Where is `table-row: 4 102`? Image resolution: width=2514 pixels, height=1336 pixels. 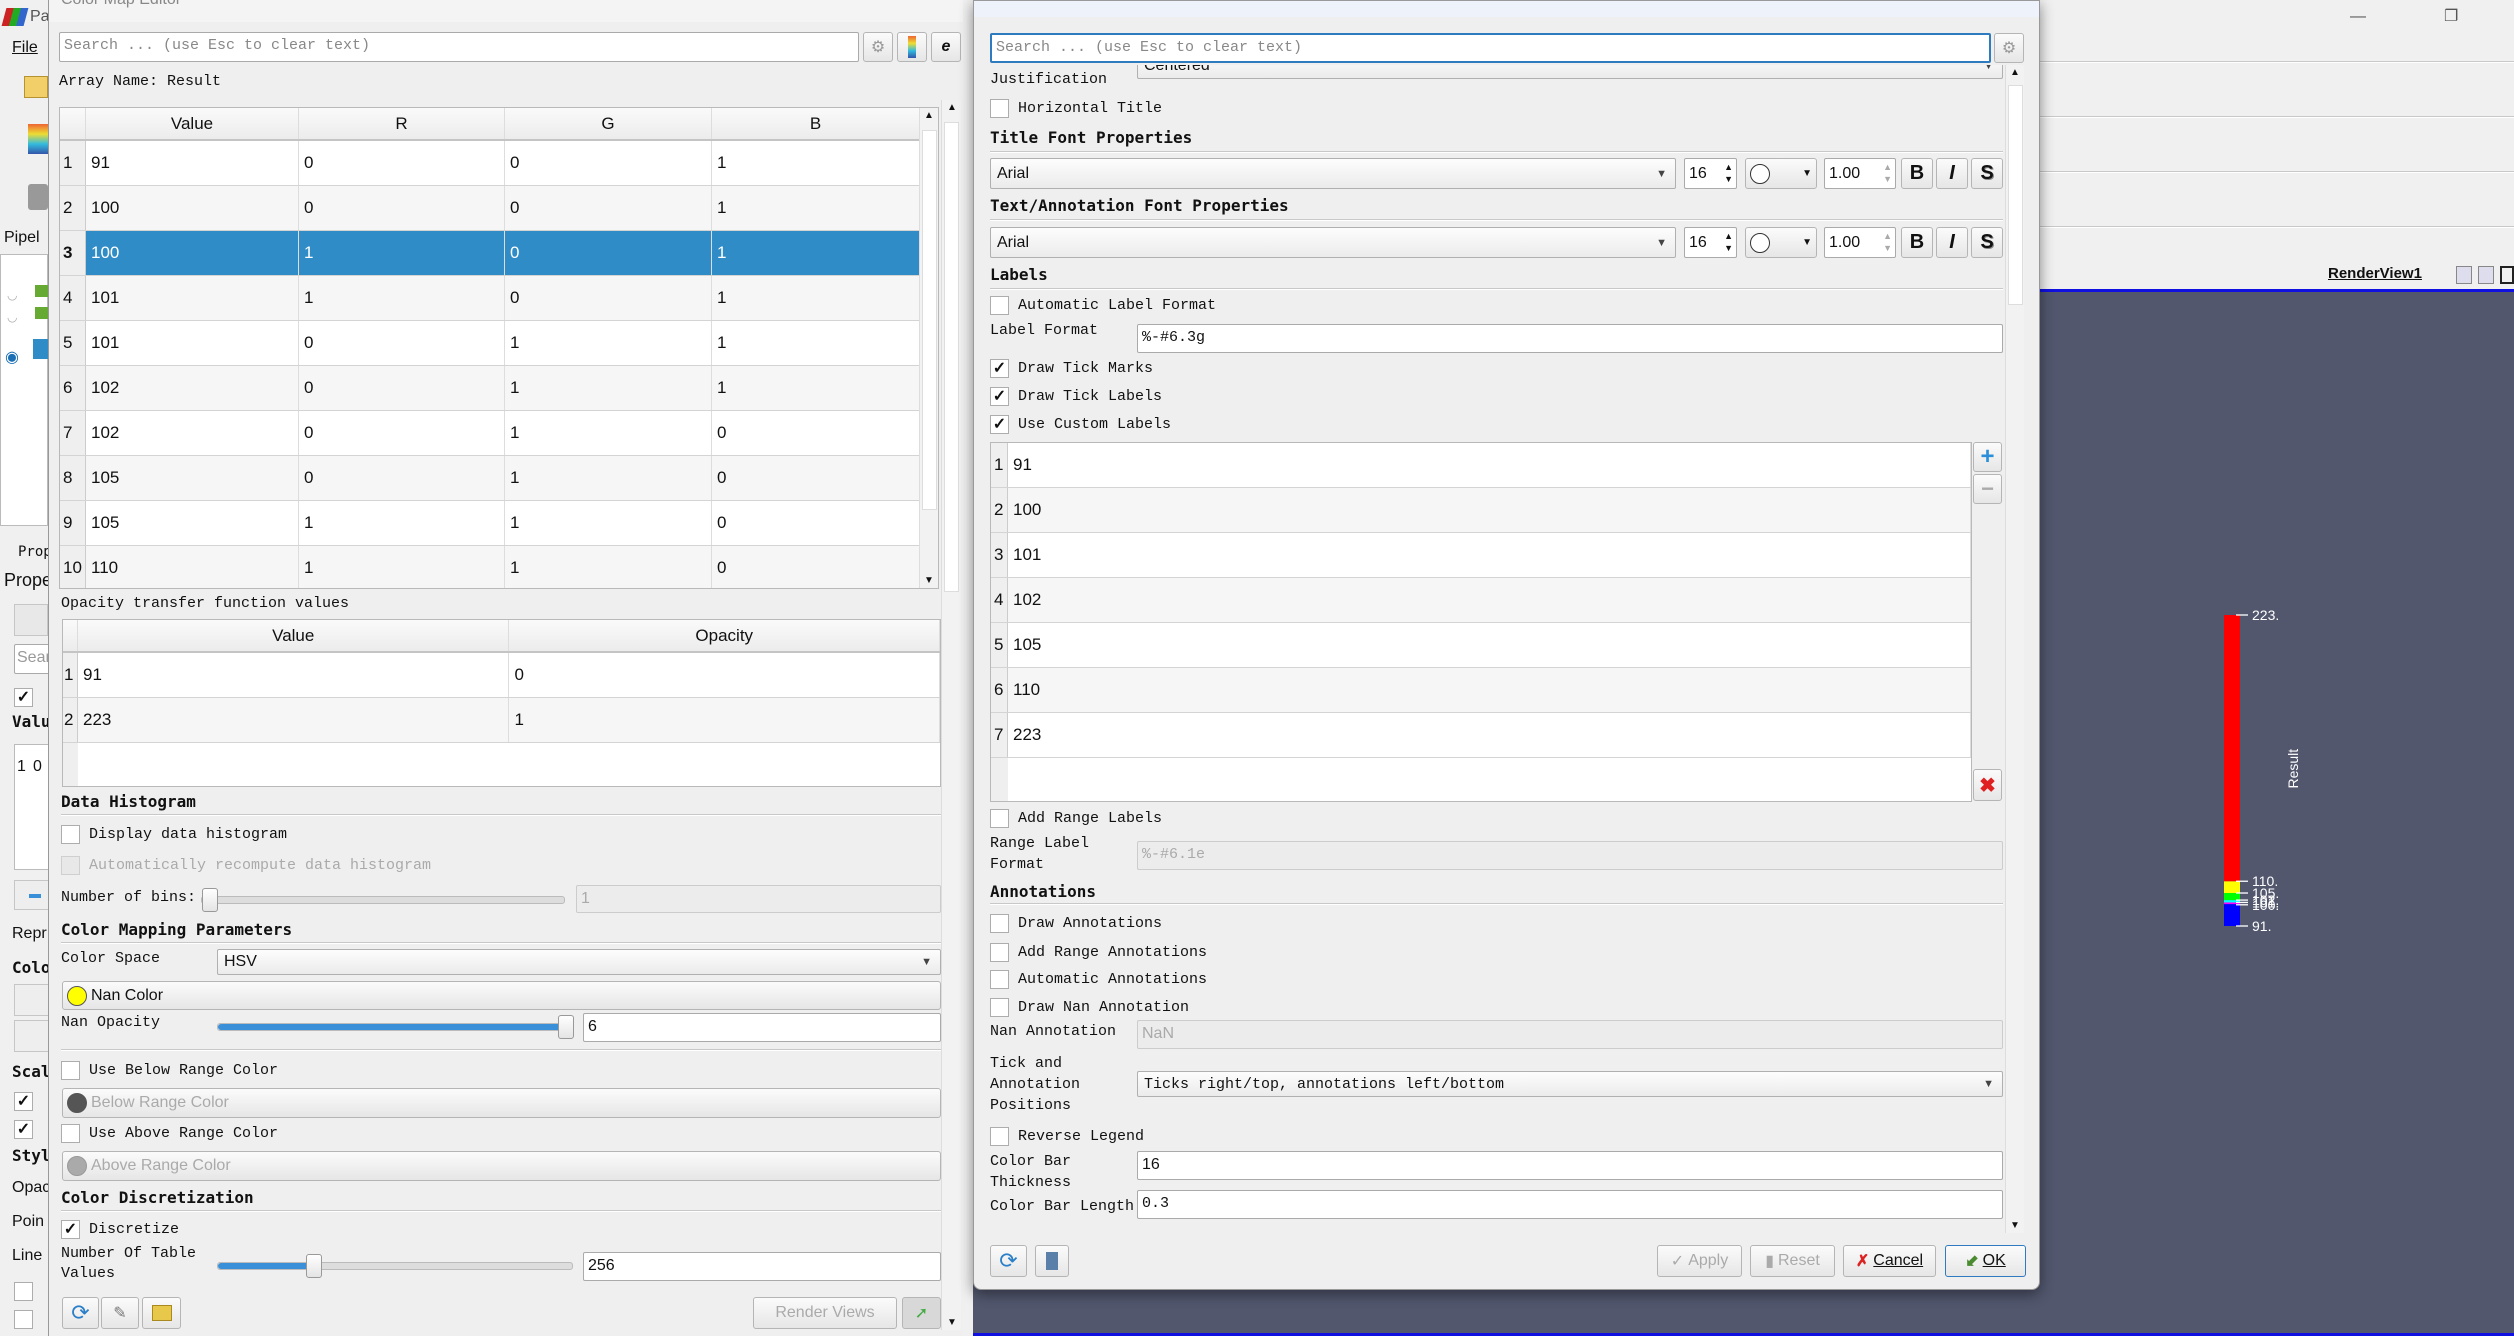
table-row: 4 102 is located at coordinates (1481, 600).